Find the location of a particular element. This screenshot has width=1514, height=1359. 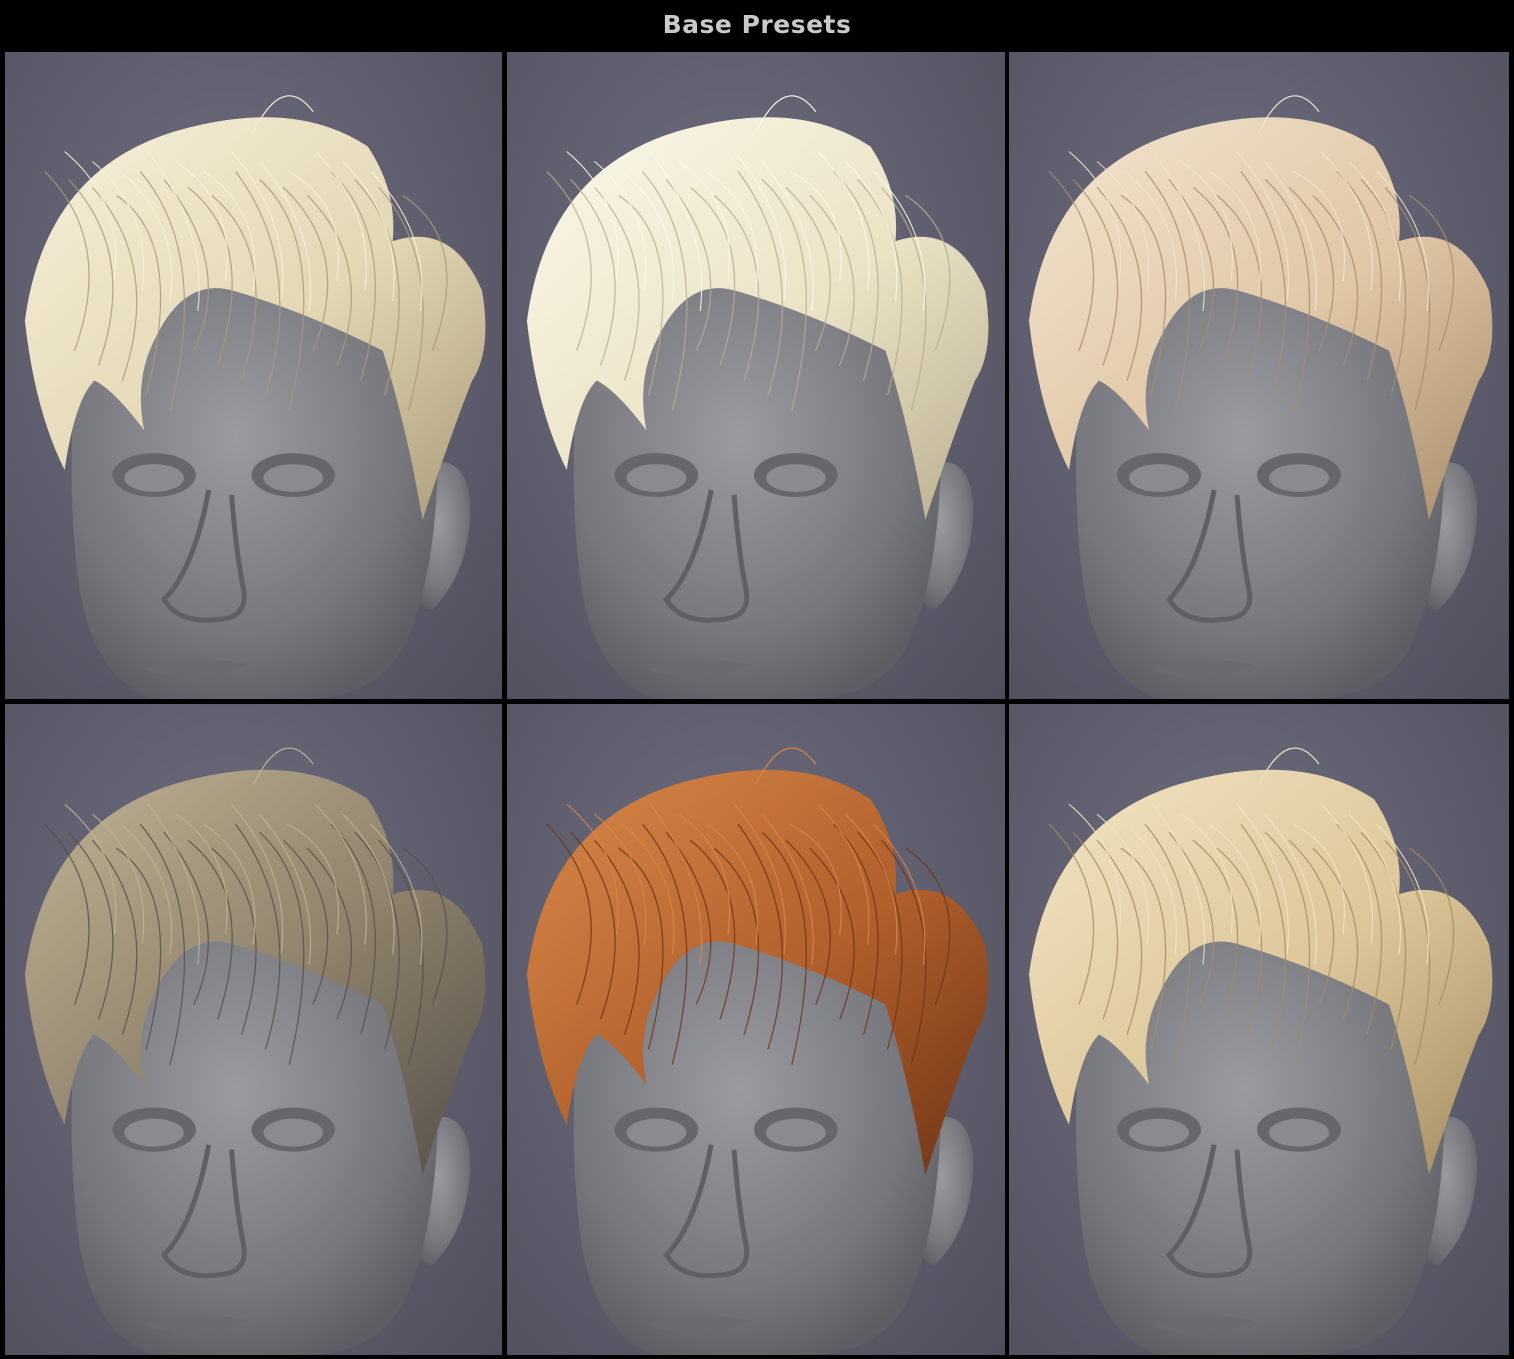

header-bar: Base Presets is located at coordinates (757, 24).